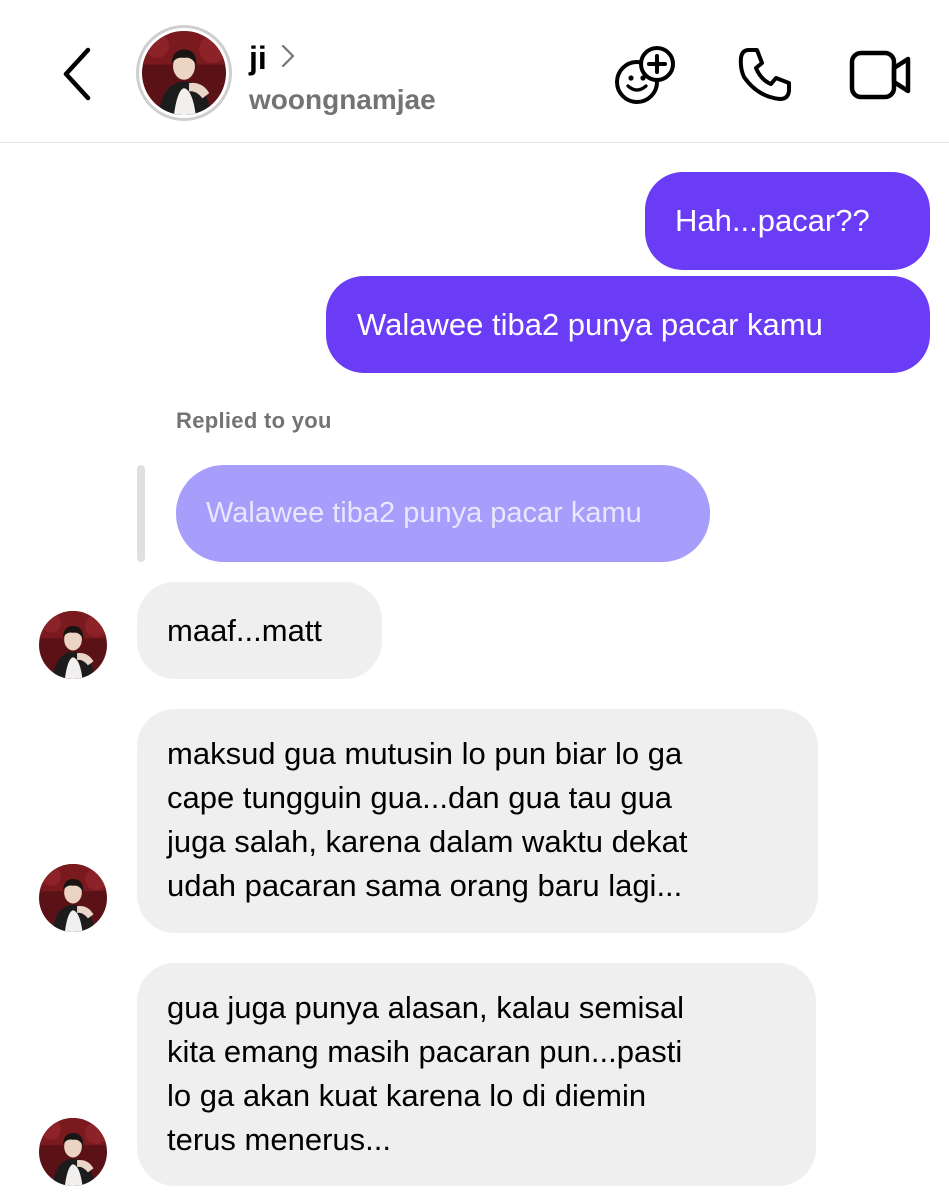 This screenshot has height=1200, width=949. Describe the element at coordinates (342, 99) in the screenshot. I see `contact-username: woongnamjae` at that location.